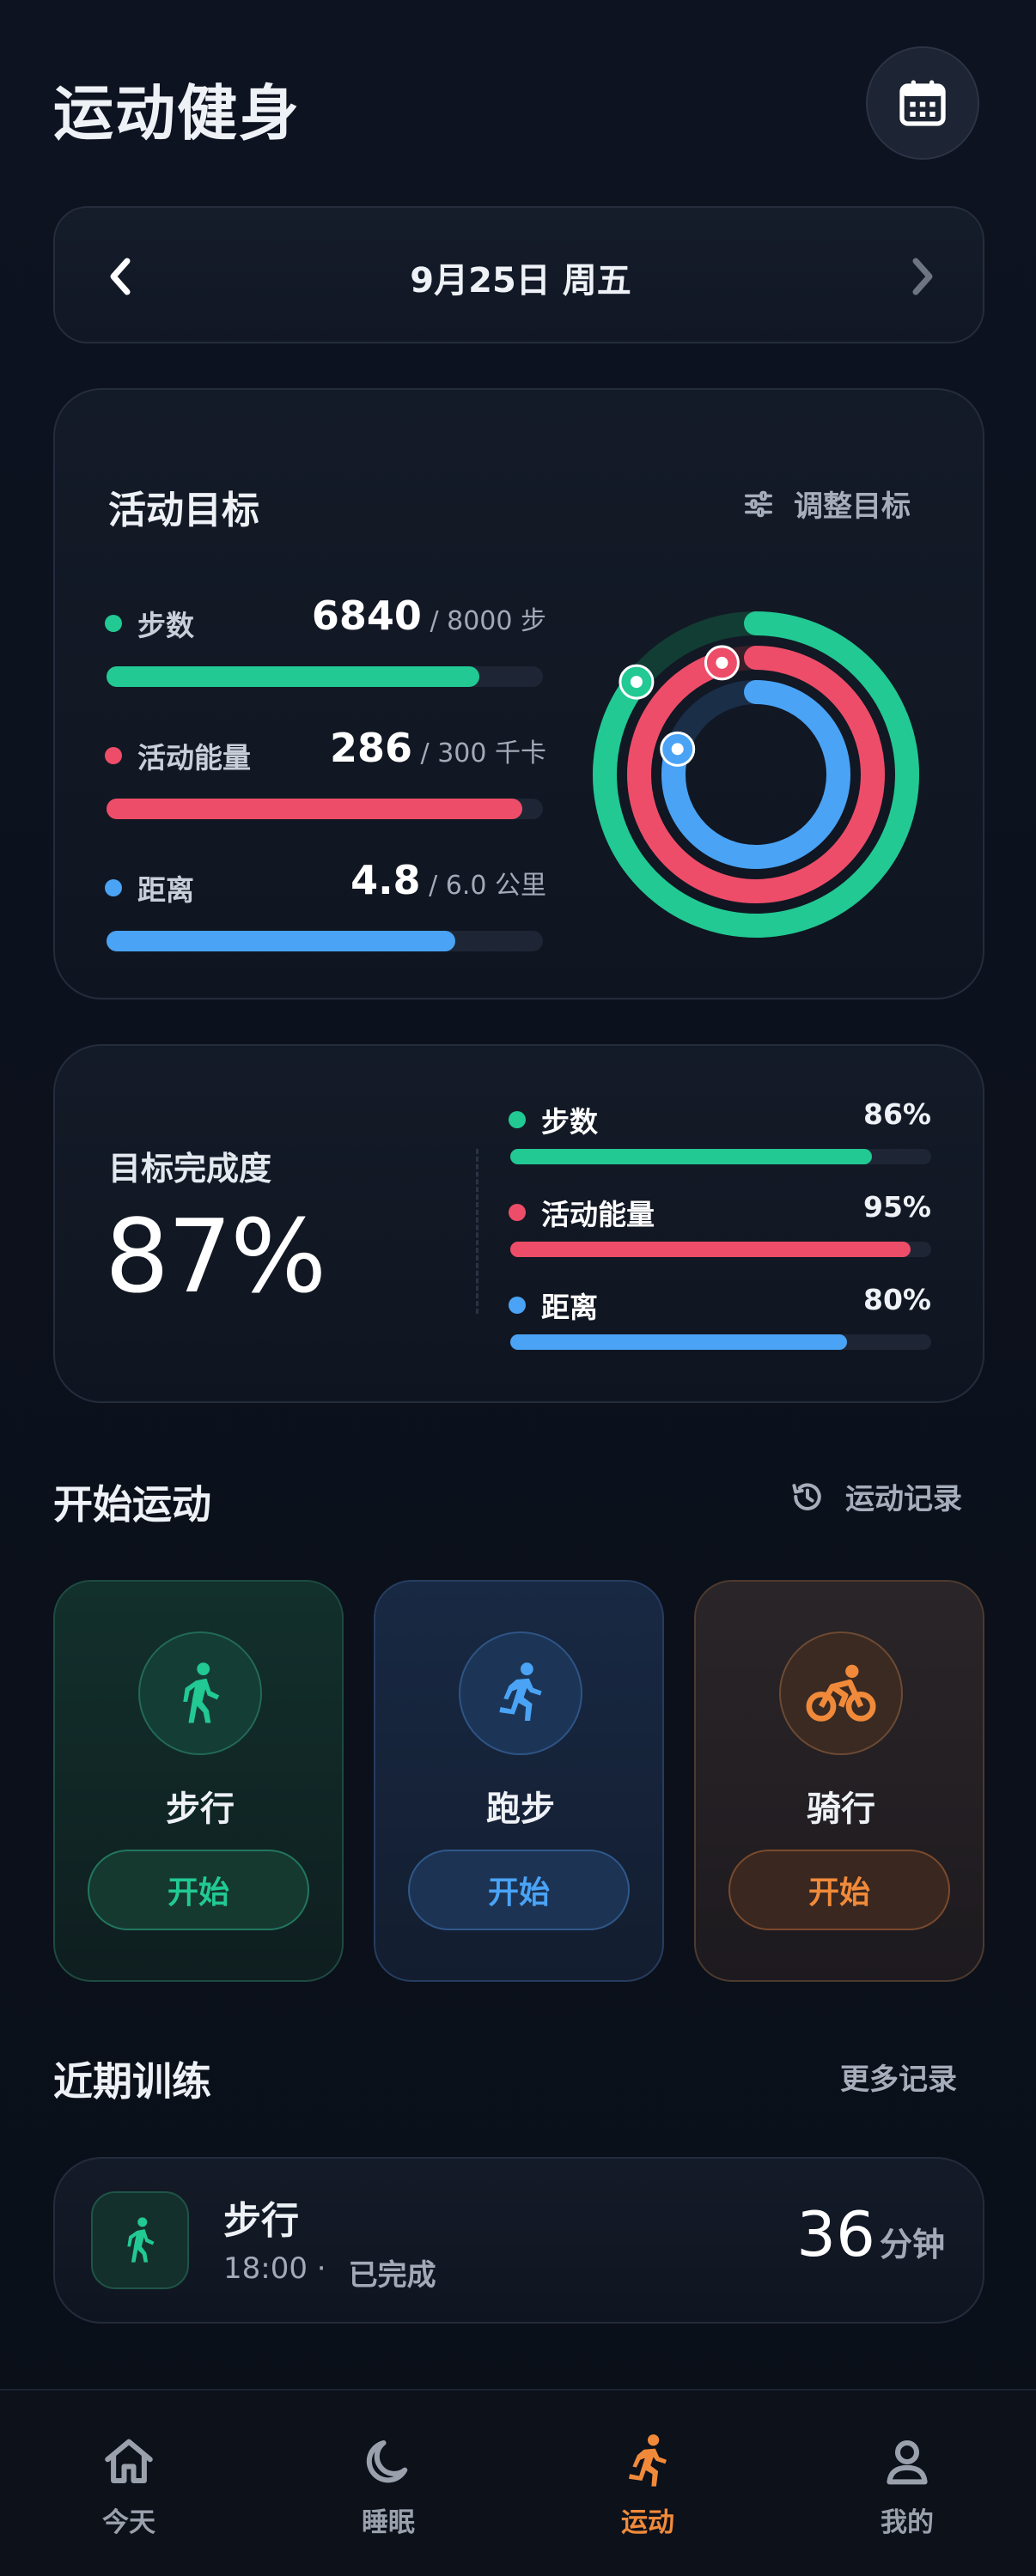 This screenshot has width=1036, height=2576. I want to click on next-day-button, so click(922, 279).